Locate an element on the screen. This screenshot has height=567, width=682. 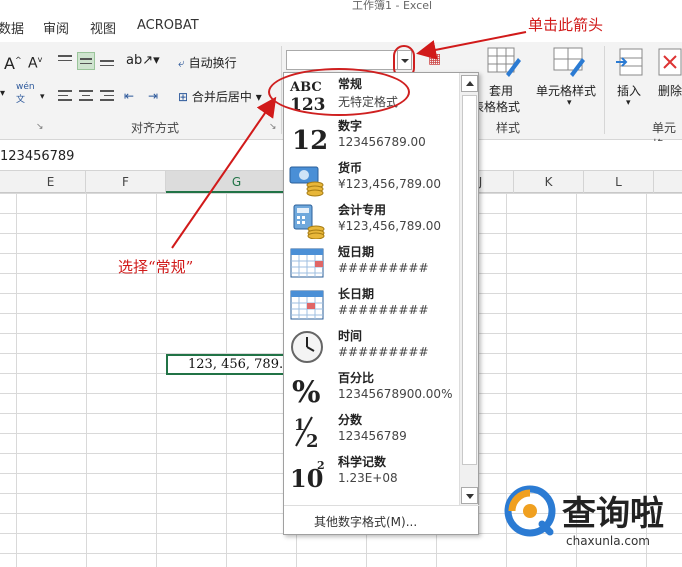
format-name: 百分比 is located at coordinates (356, 378).